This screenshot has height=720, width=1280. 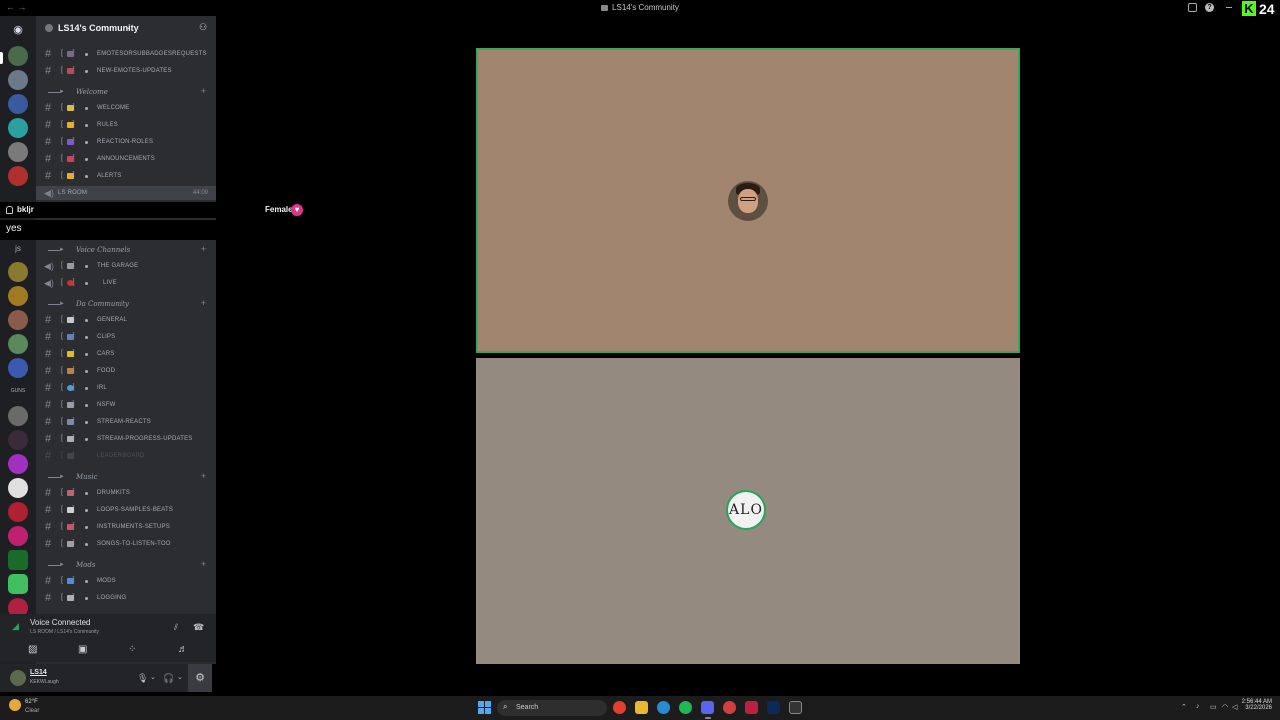 I want to click on taskbar-search: ⌕ Search, so click(x=552, y=708).